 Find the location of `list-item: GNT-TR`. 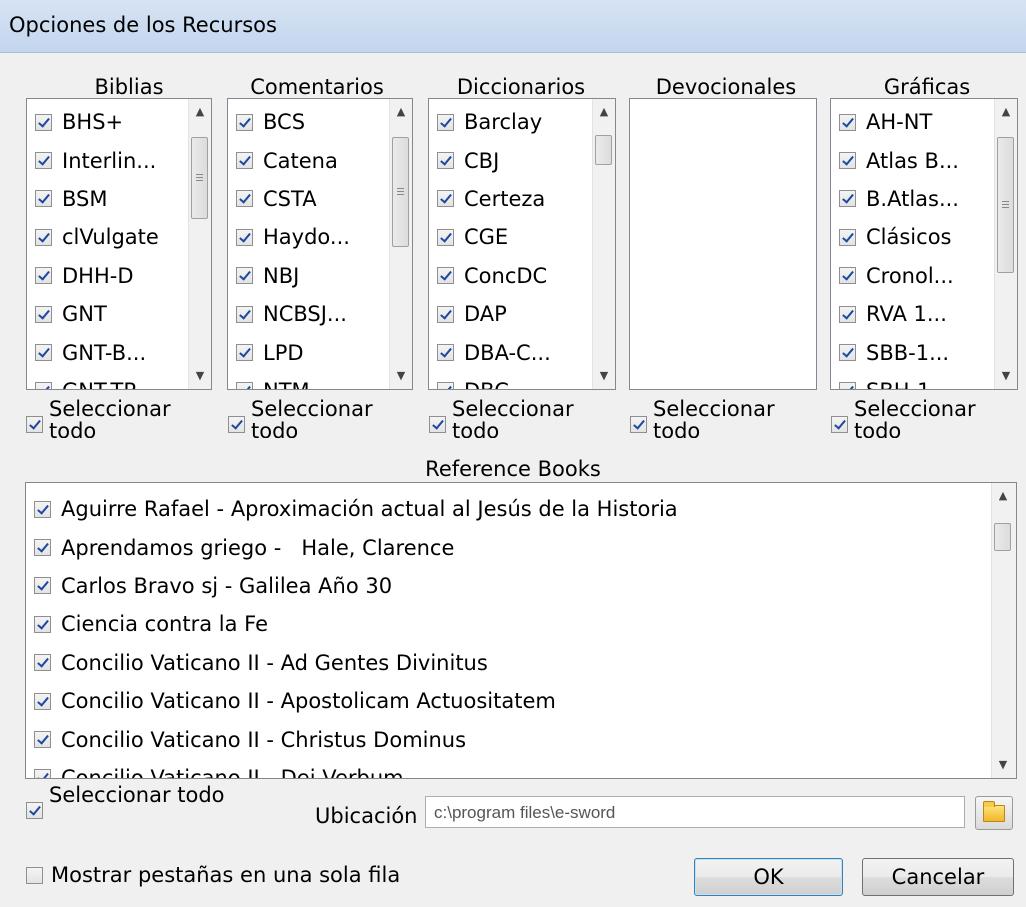

list-item: GNT-TR is located at coordinates (107, 380).